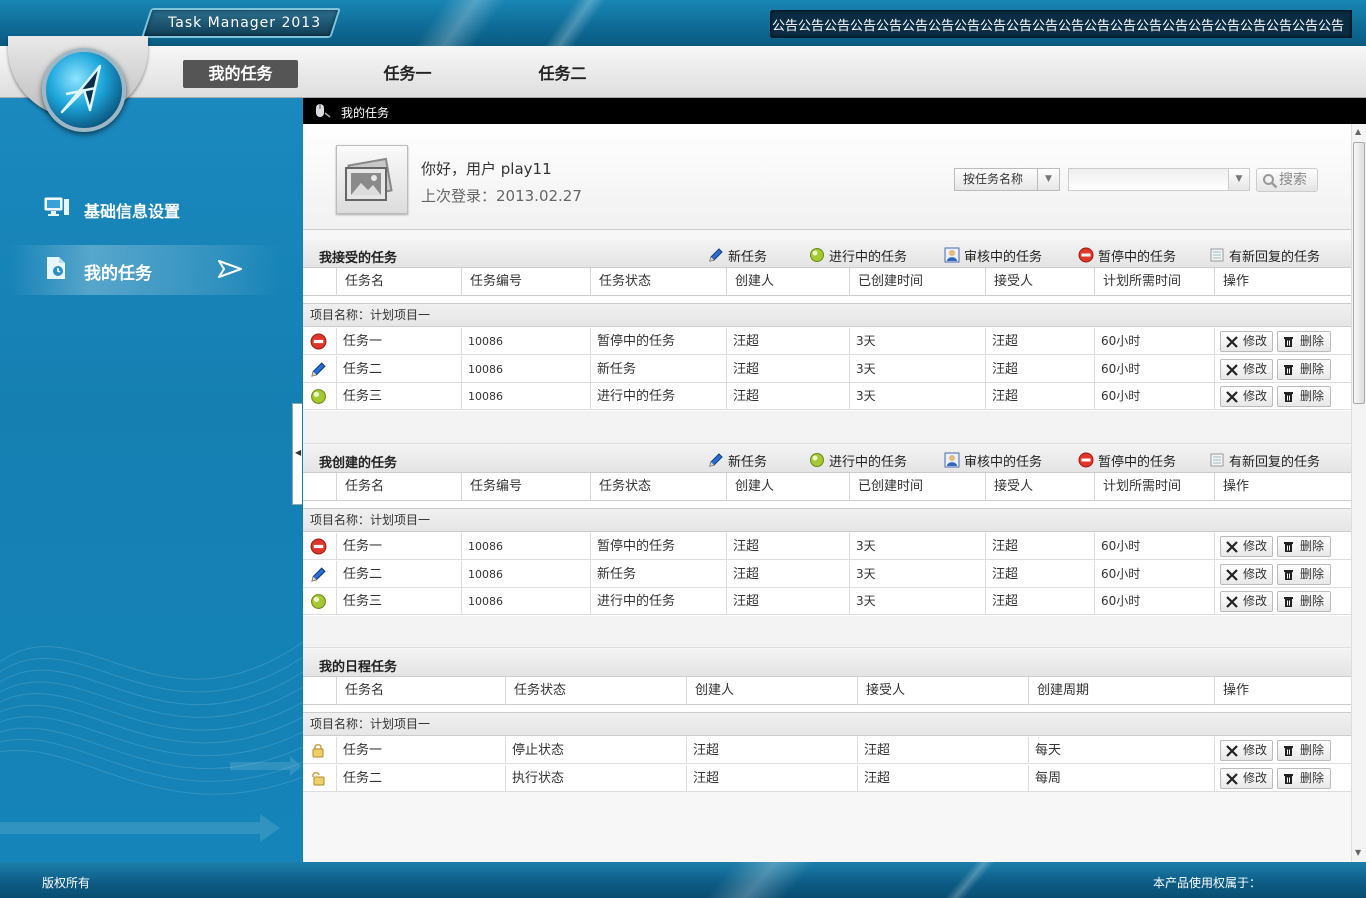 Image resolution: width=1366 pixels, height=898 pixels. I want to click on legend-label: 暂停中的任务, so click(1137, 462).